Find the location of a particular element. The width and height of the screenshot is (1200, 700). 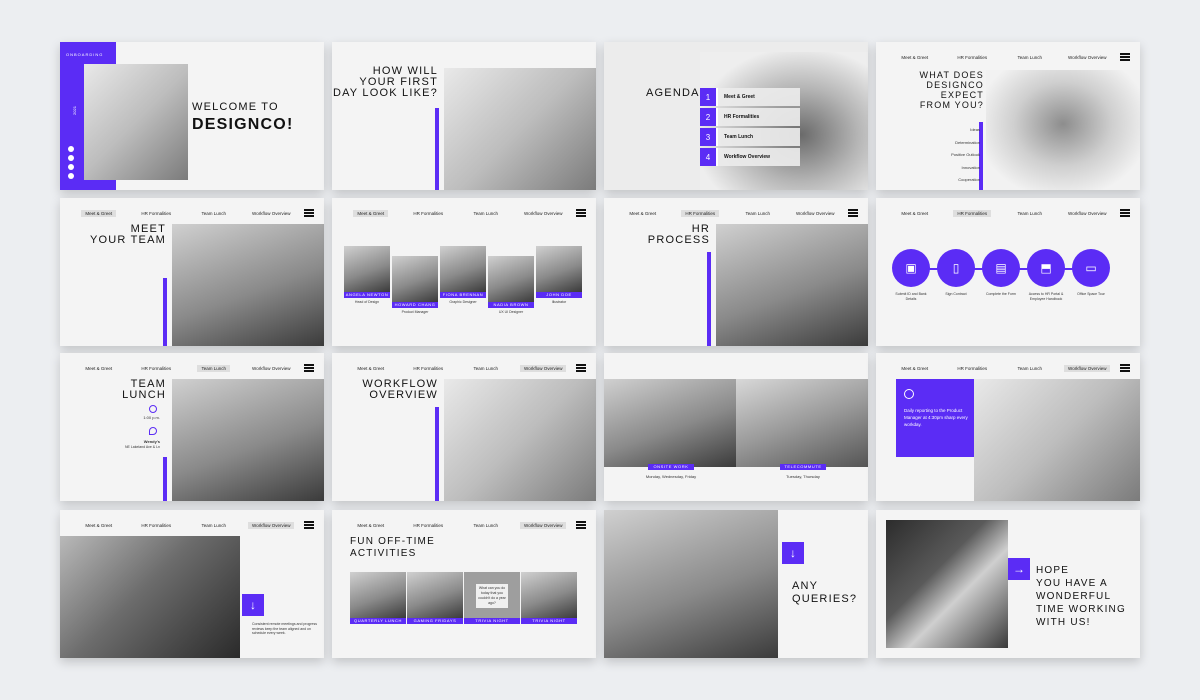

member-role: Product Manager is located at coordinates (415, 312).